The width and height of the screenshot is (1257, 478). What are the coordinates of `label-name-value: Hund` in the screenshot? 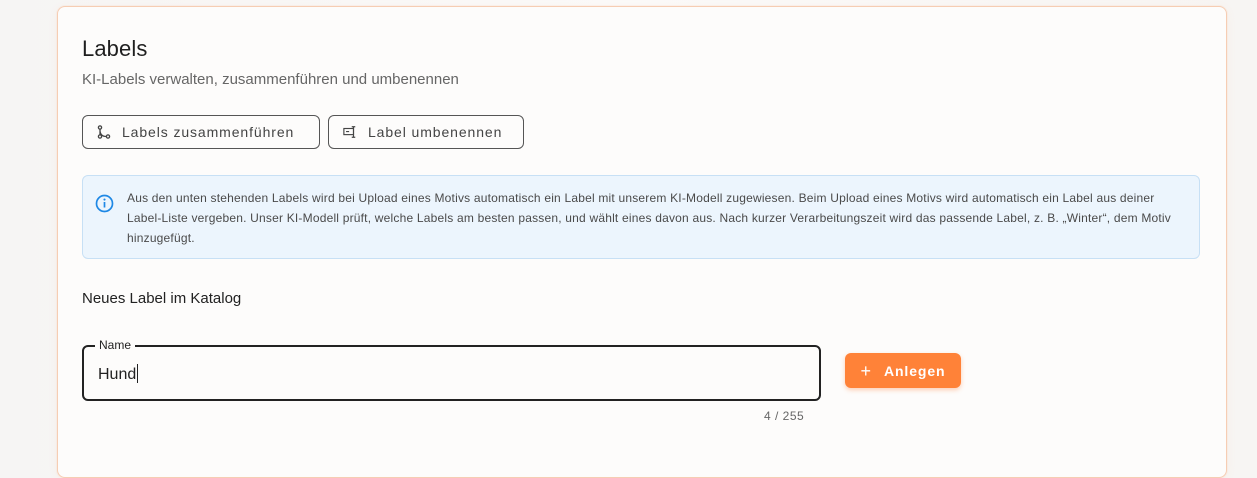 It's located at (117, 374).